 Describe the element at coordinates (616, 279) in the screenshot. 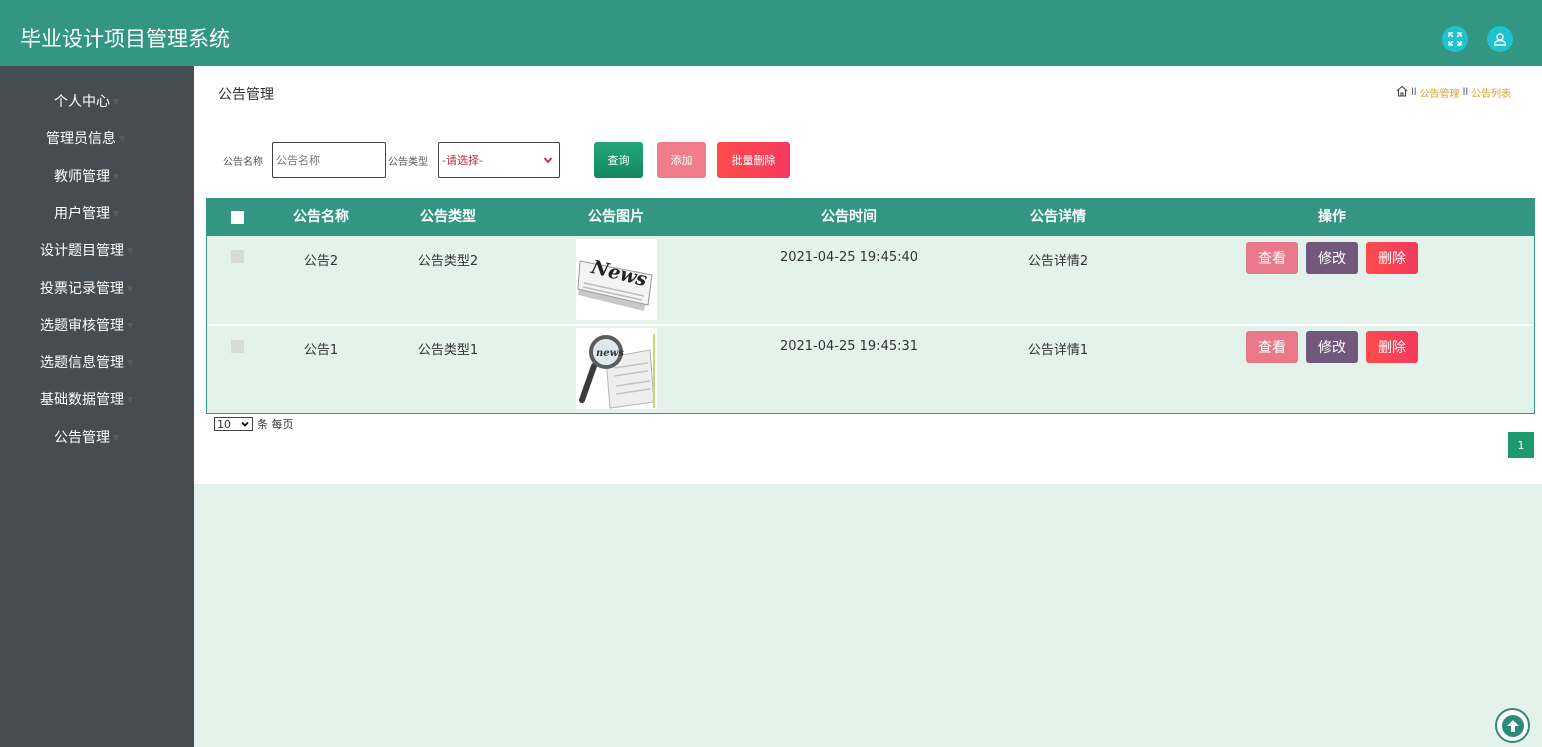

I see `news-newspaper-image: News` at that location.